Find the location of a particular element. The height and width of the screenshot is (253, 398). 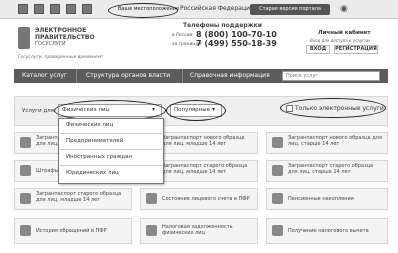

search-input is located at coordinates (331, 76).